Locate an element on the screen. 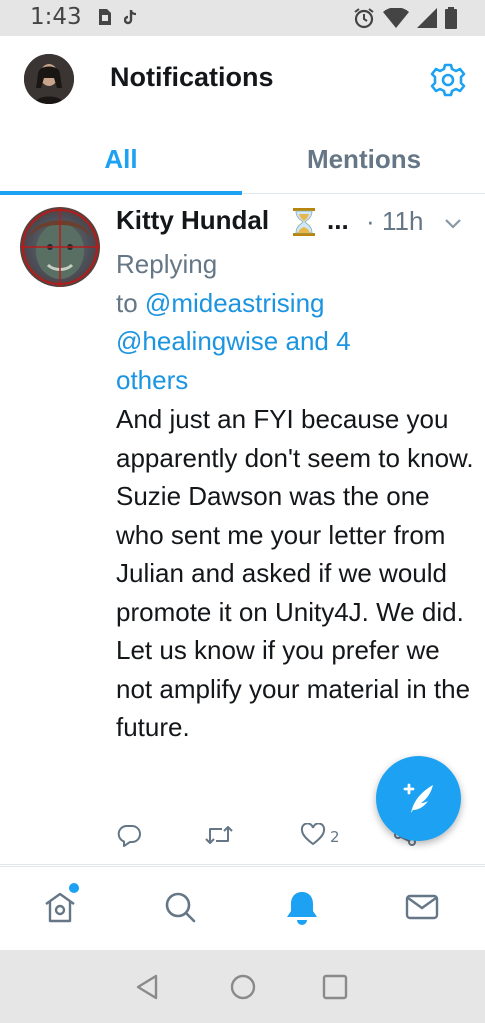 The image size is (485, 1023). mention-link-others: @healingwise and 4 is located at coordinates (233, 341).